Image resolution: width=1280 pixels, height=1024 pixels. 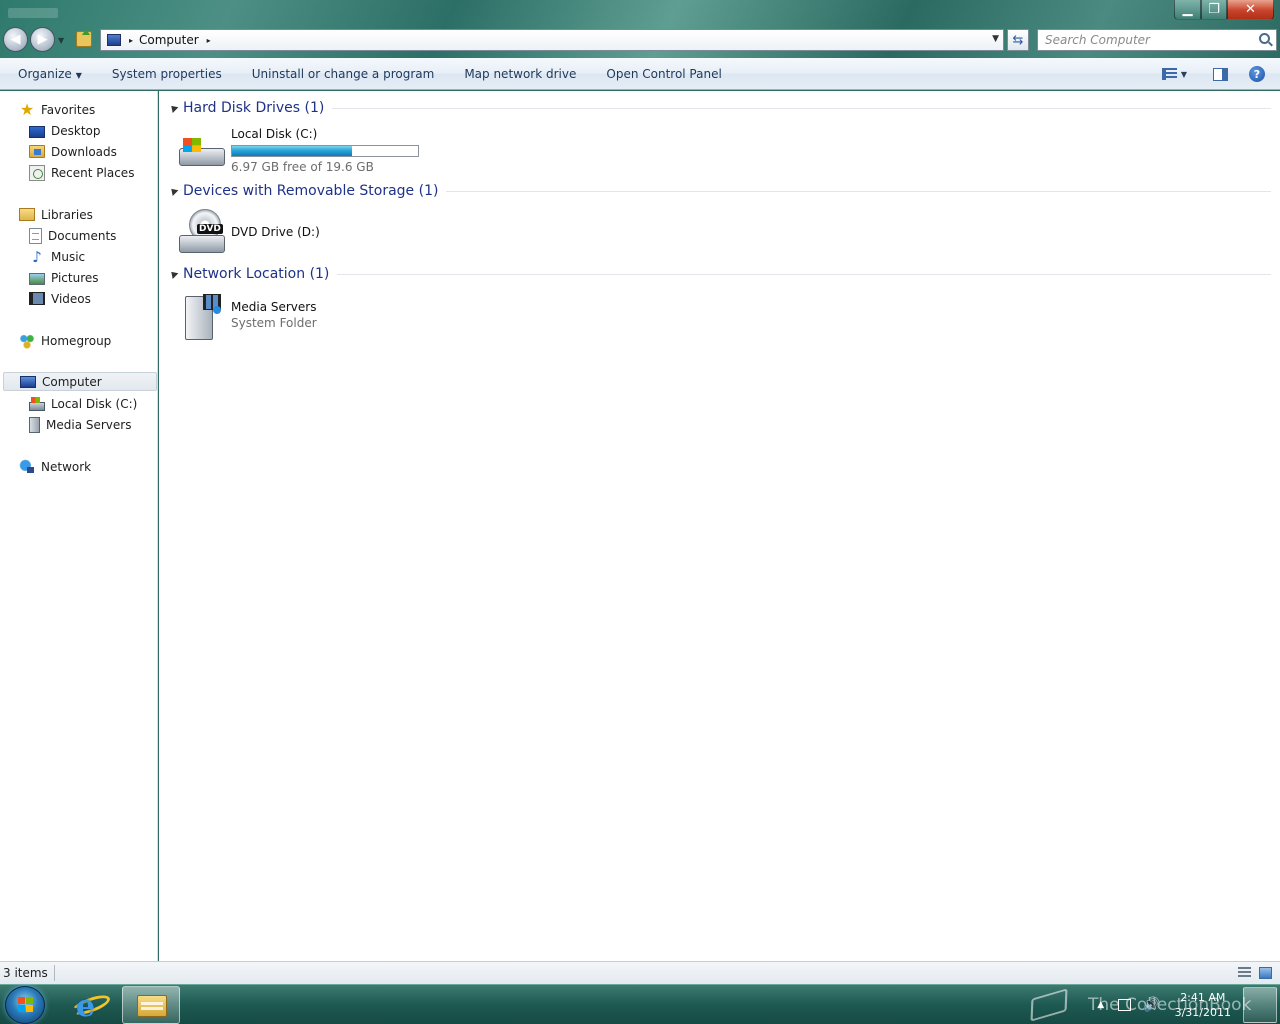 I want to click on taskbar-windows-explorer, so click(x=151, y=1005).